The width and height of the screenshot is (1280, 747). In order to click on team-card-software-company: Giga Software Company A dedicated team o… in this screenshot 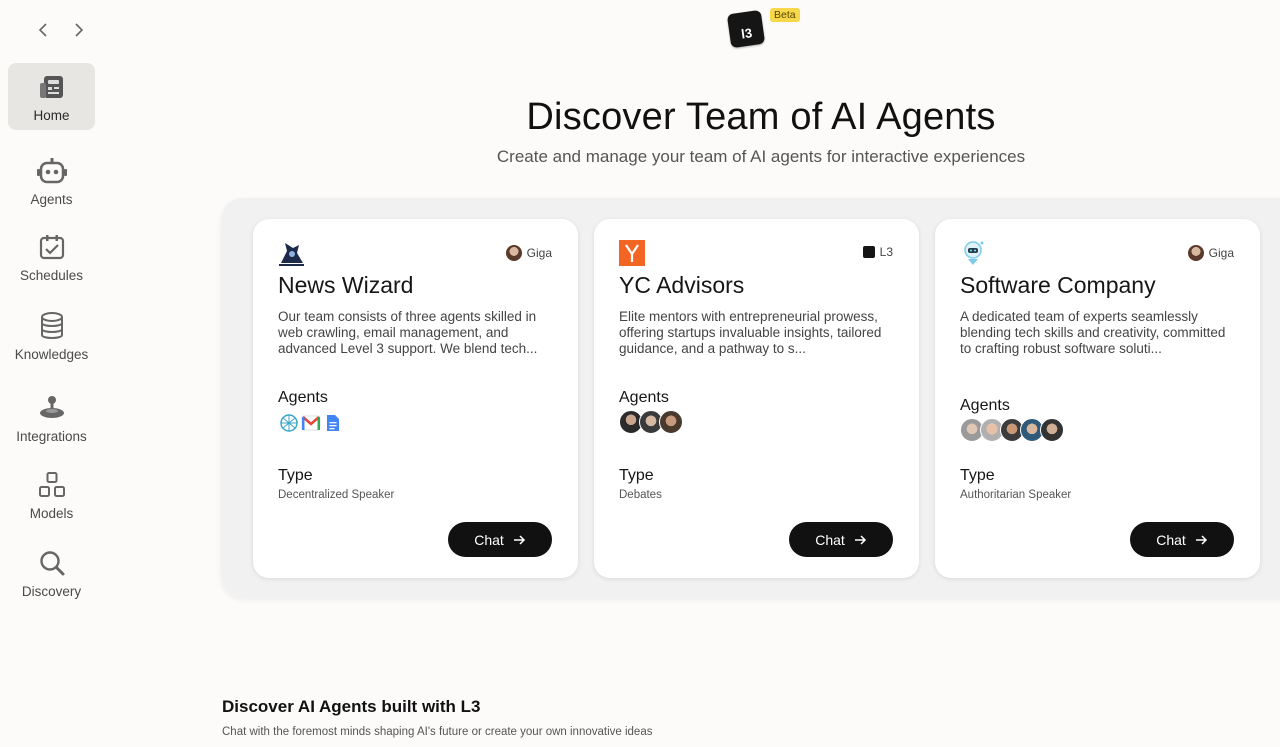, I will do `click(1097, 398)`.